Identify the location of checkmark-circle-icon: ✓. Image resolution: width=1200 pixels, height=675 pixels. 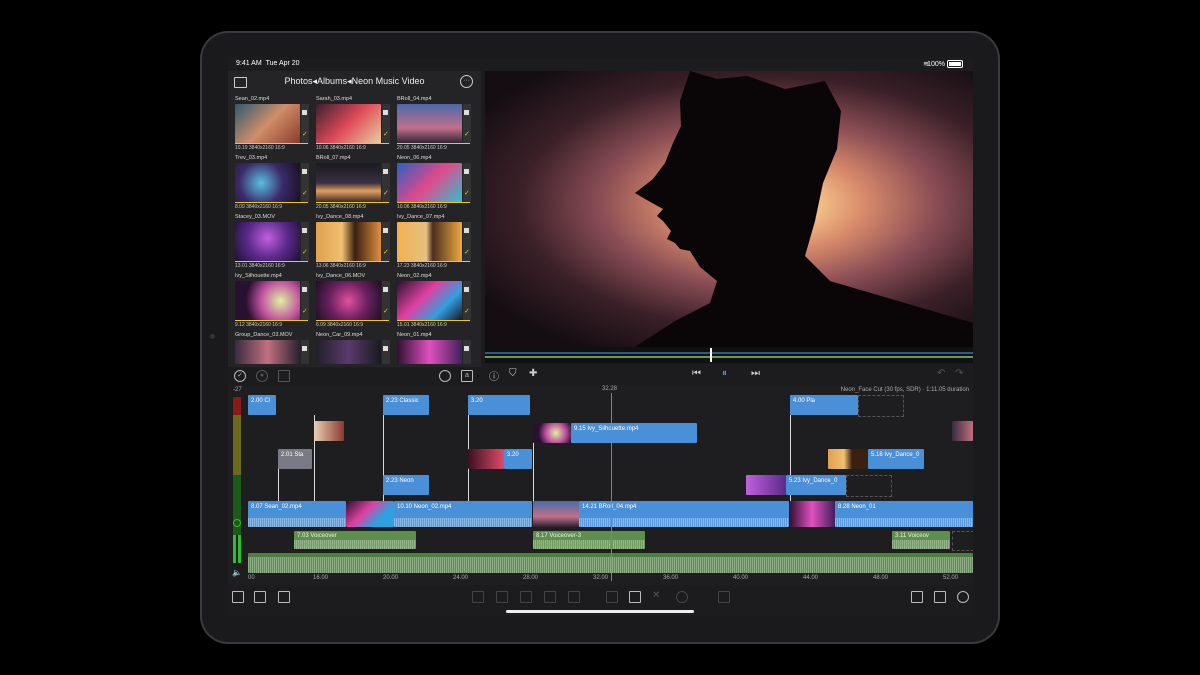
(240, 376).